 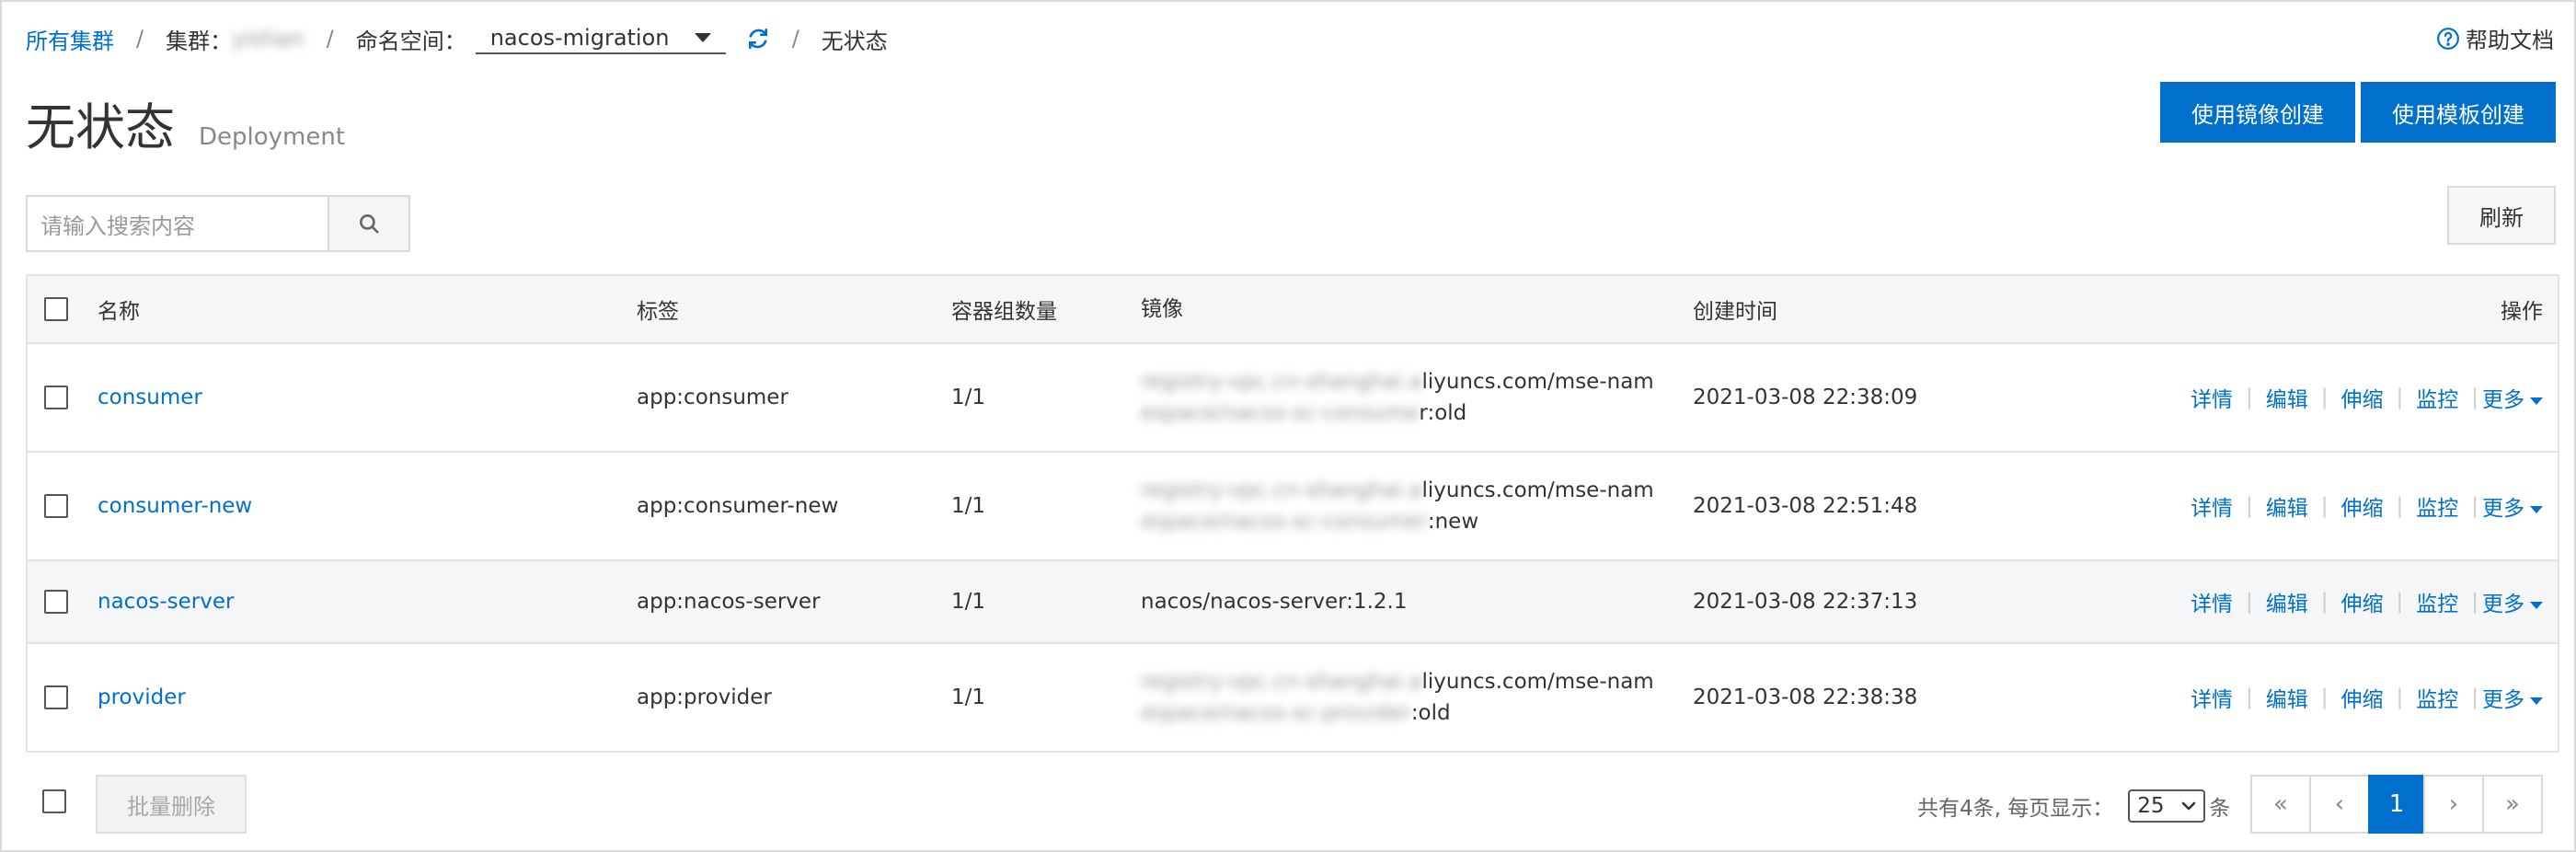 I want to click on column-header-pods: 容器组数量, so click(x=1004, y=312).